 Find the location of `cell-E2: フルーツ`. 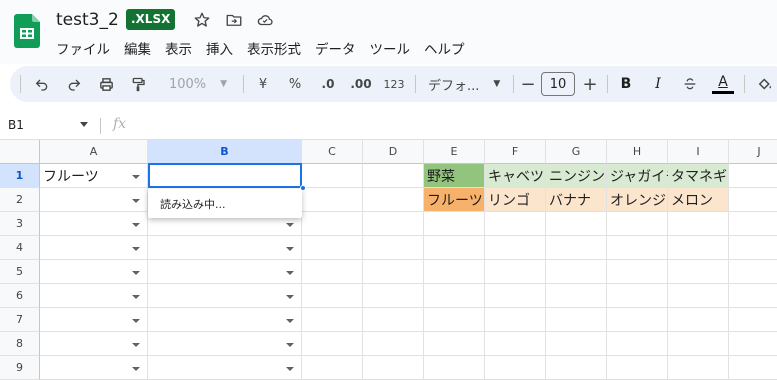

cell-E2: フルーツ is located at coordinates (454, 200).